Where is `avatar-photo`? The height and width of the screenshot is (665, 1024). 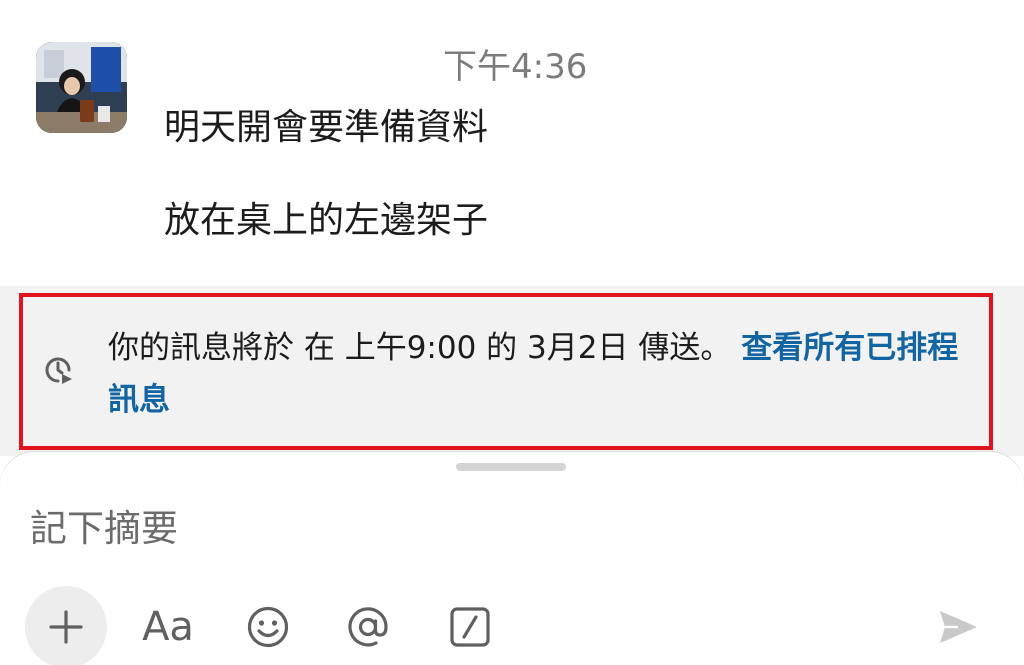 avatar-photo is located at coordinates (81, 87).